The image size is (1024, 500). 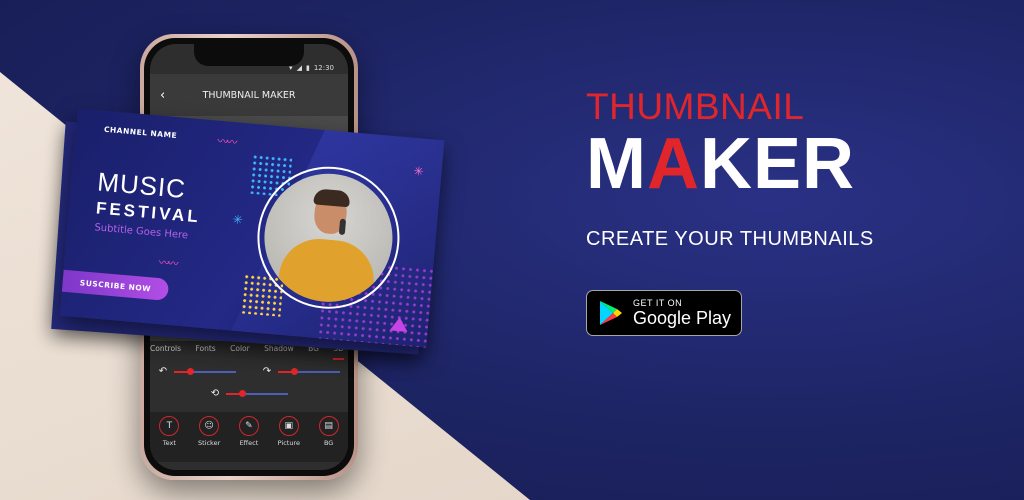 What do you see at coordinates (342, 227) in the screenshot?
I see `microphone-icon` at bounding box center [342, 227].